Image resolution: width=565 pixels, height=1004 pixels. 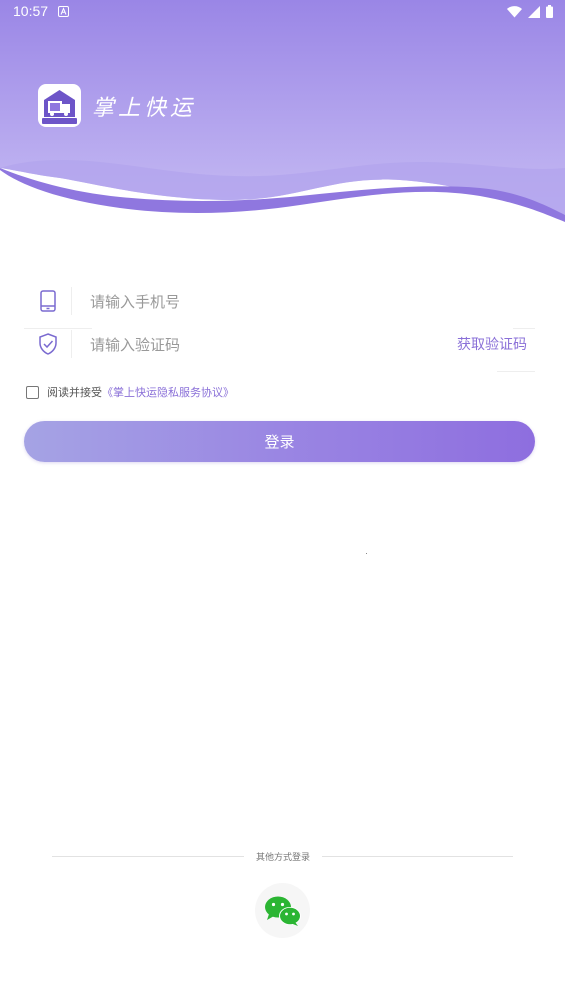 What do you see at coordinates (240, 345) in the screenshot?
I see `verification-code-input` at bounding box center [240, 345].